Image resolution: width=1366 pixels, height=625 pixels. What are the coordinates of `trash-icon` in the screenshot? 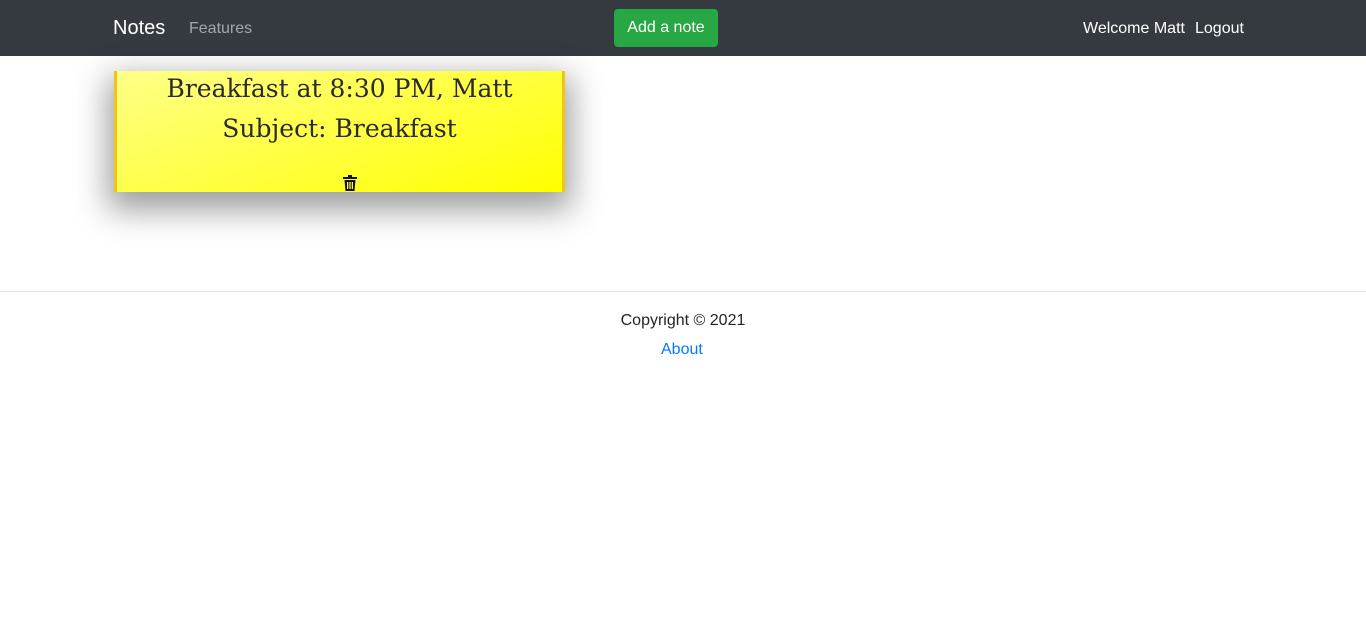 It's located at (350, 183).